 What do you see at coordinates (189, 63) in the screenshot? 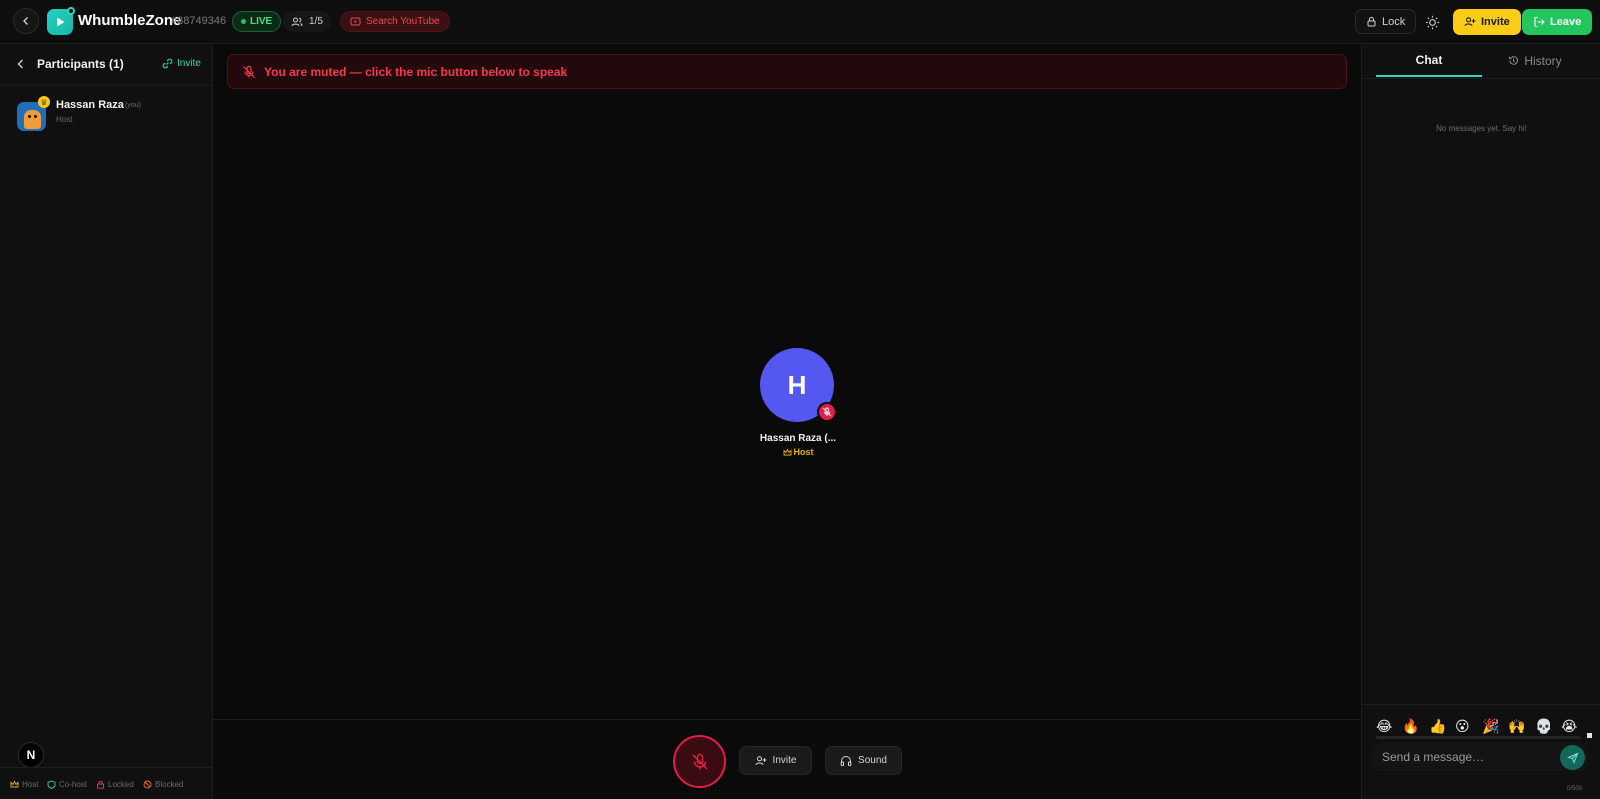
I see `participants-invite-label: Invite` at bounding box center [189, 63].